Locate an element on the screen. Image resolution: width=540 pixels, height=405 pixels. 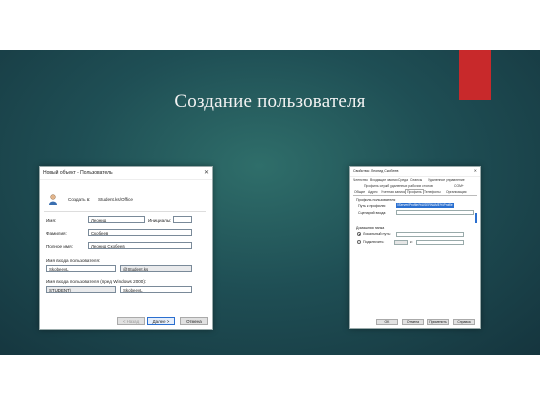
local-path-field is located at coordinates (430, 234).